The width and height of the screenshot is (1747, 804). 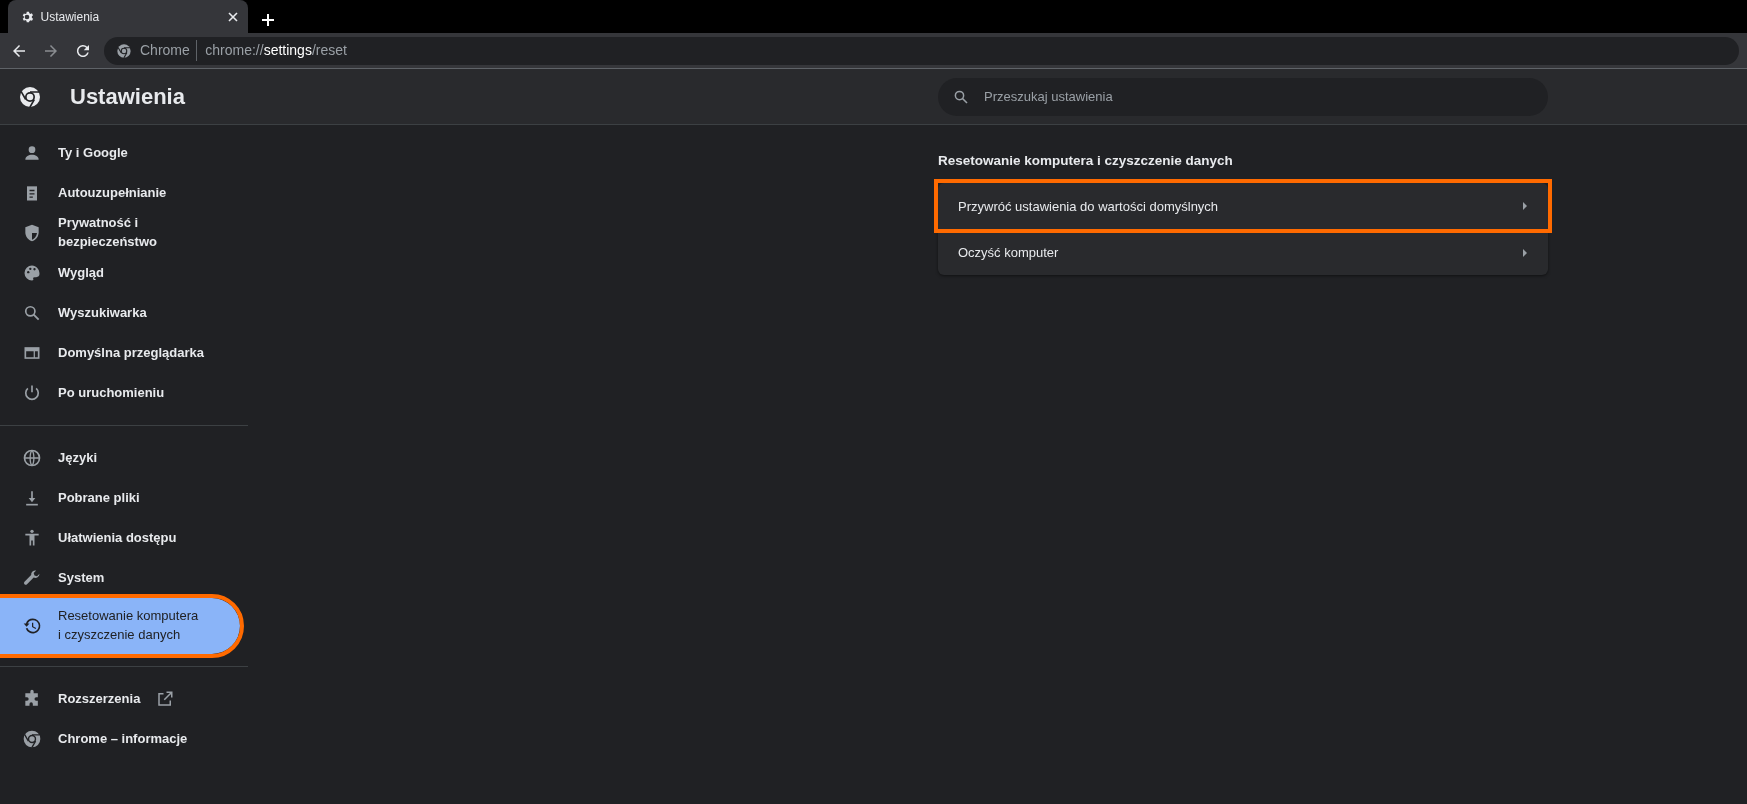 What do you see at coordinates (233, 16) in the screenshot?
I see `close-icon` at bounding box center [233, 16].